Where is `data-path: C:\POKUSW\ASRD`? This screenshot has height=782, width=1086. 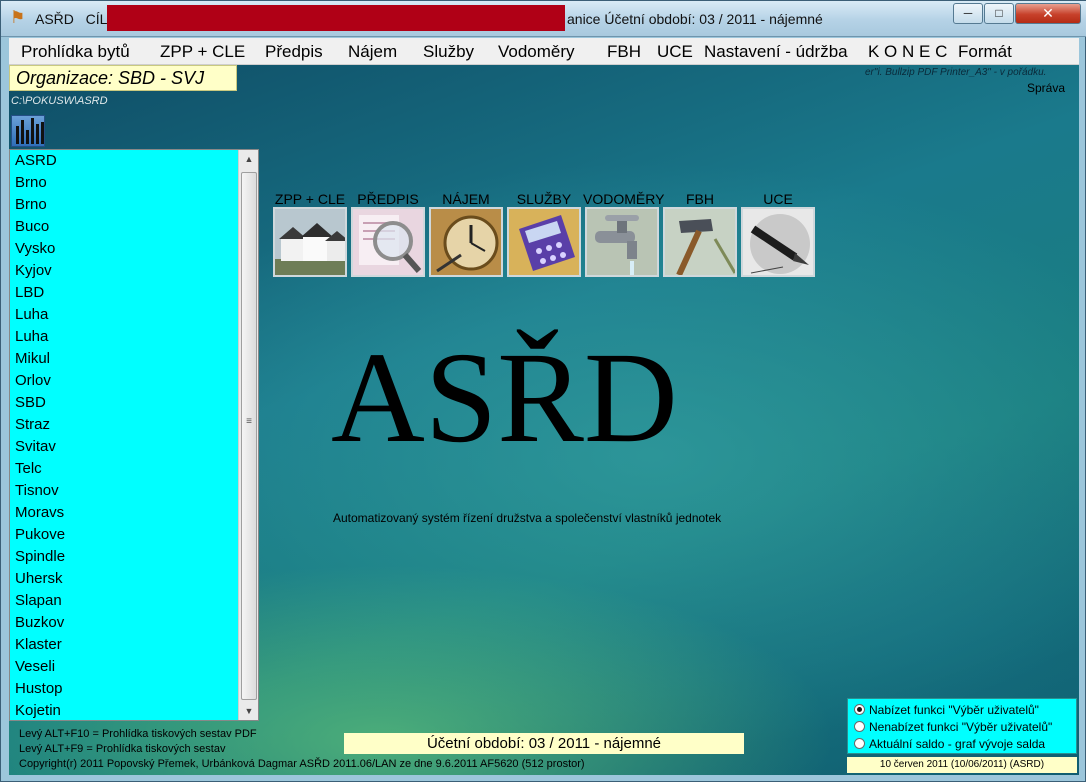 data-path: C:\POKUSW\ASRD is located at coordinates (59, 101).